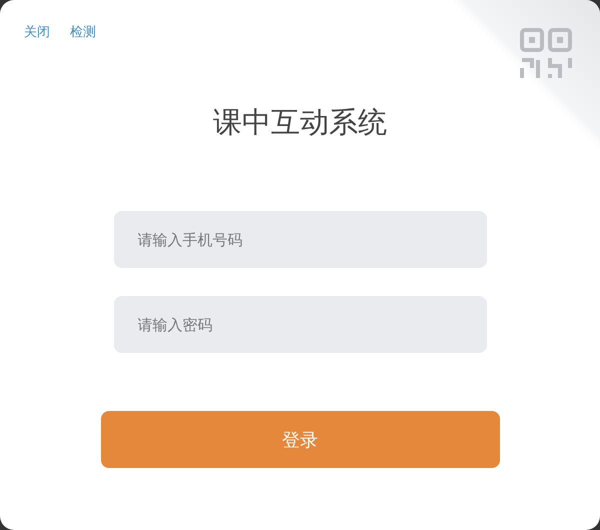 This screenshot has width=600, height=530. Describe the element at coordinates (37, 34) in the screenshot. I see `close-link: 关闭` at that location.